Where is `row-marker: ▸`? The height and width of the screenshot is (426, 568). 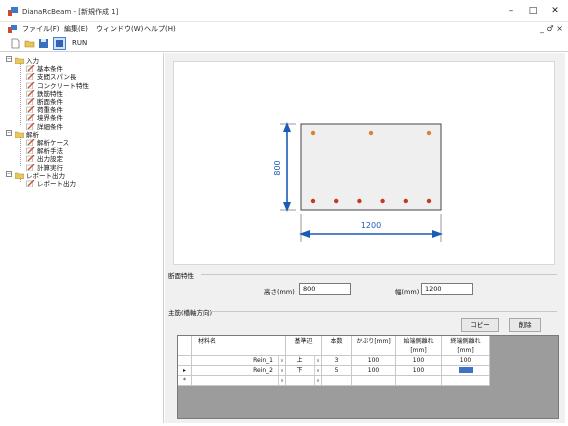 row-marker: ▸ is located at coordinates (185, 371).